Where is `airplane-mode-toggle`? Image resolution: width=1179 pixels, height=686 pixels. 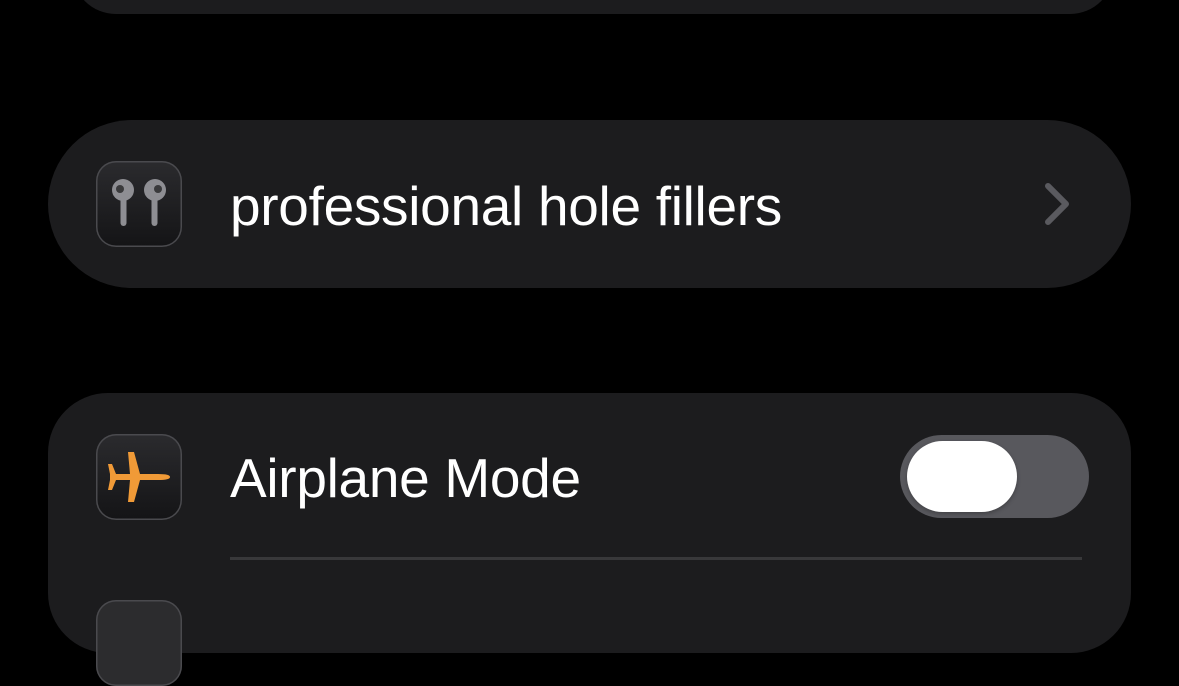
airplane-mode-toggle is located at coordinates (994, 476).